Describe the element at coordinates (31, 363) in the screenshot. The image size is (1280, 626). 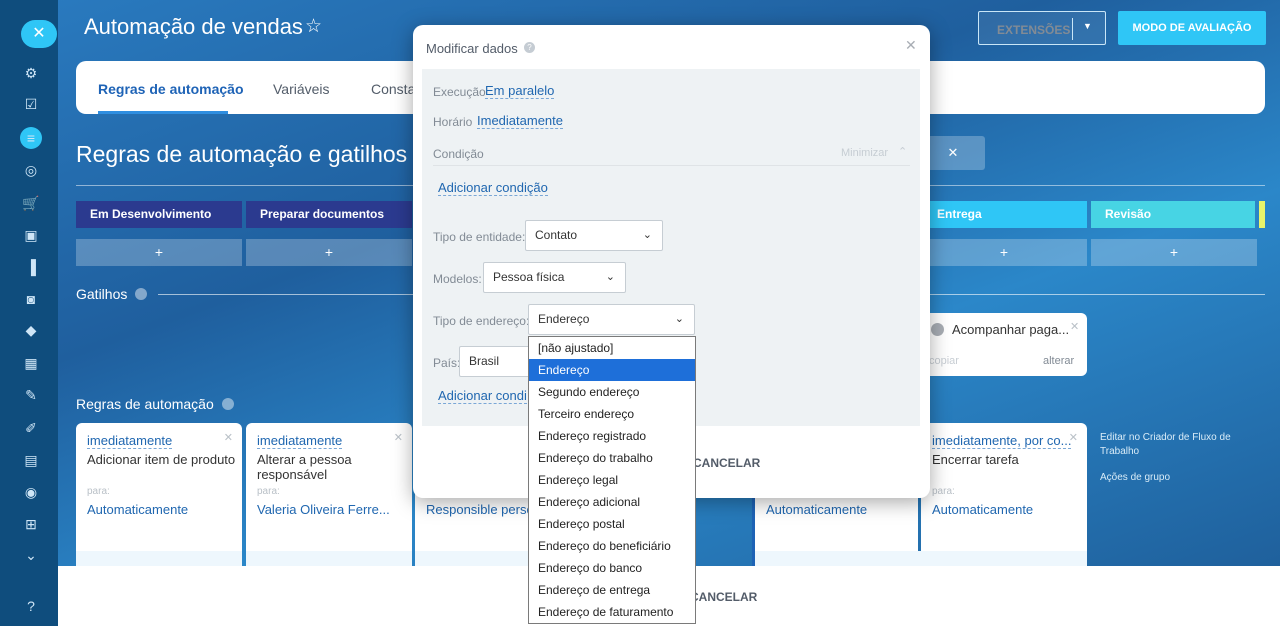
I see `building-icon: ▦` at that location.